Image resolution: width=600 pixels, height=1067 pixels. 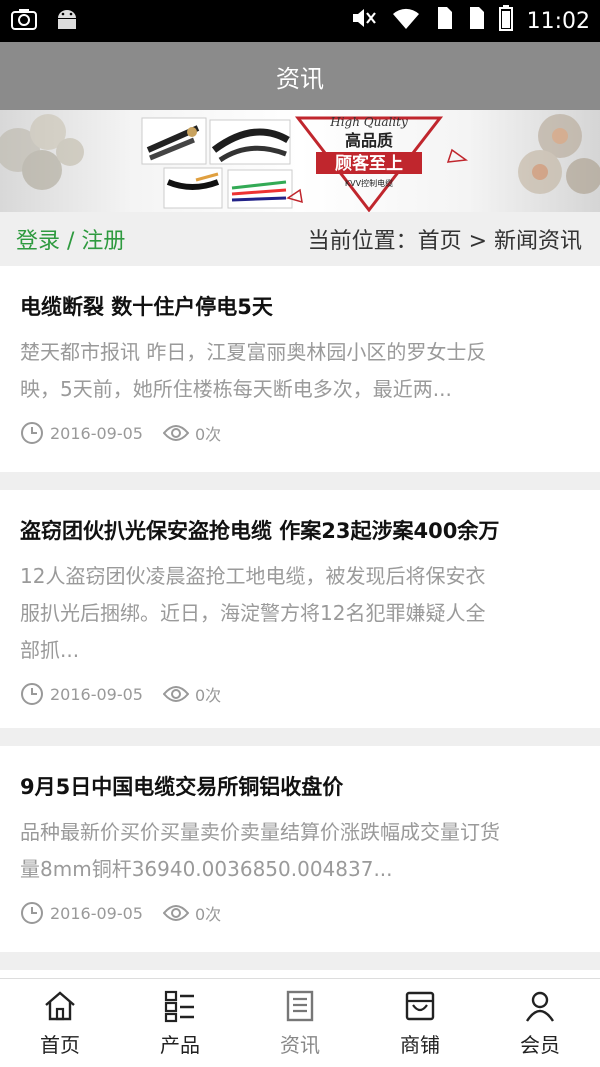 I want to click on banner: High Quality 高品质 顾客至上 KVV控制电缆, so click(x=300, y=161).